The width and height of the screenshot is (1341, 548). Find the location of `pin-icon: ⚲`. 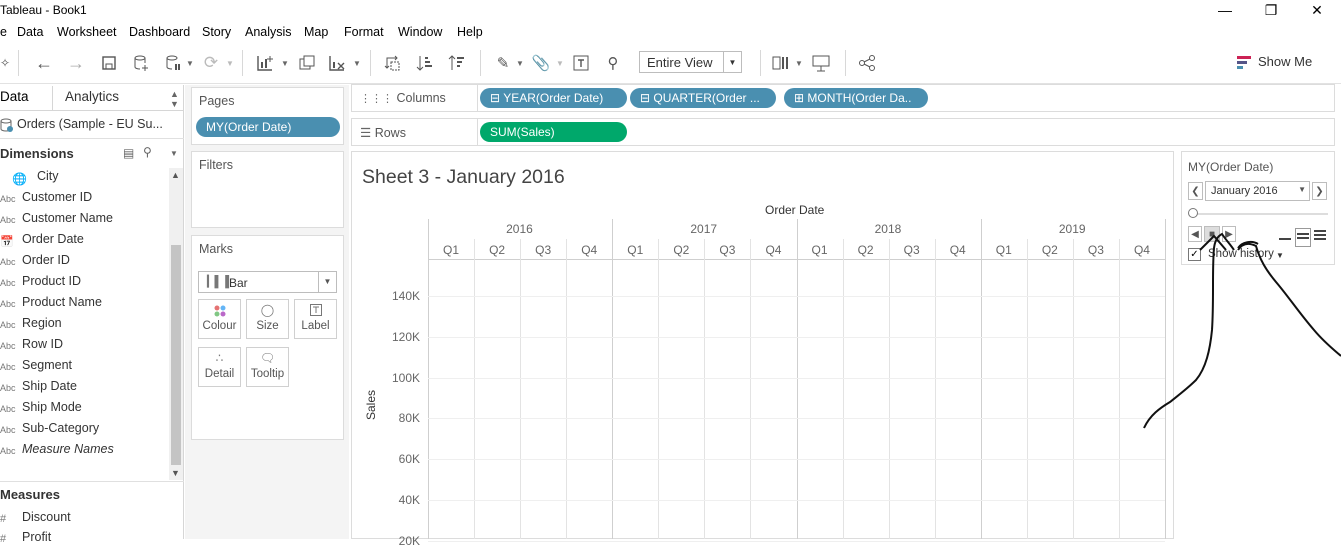

pin-icon: ⚲ is located at coordinates (613, 63).